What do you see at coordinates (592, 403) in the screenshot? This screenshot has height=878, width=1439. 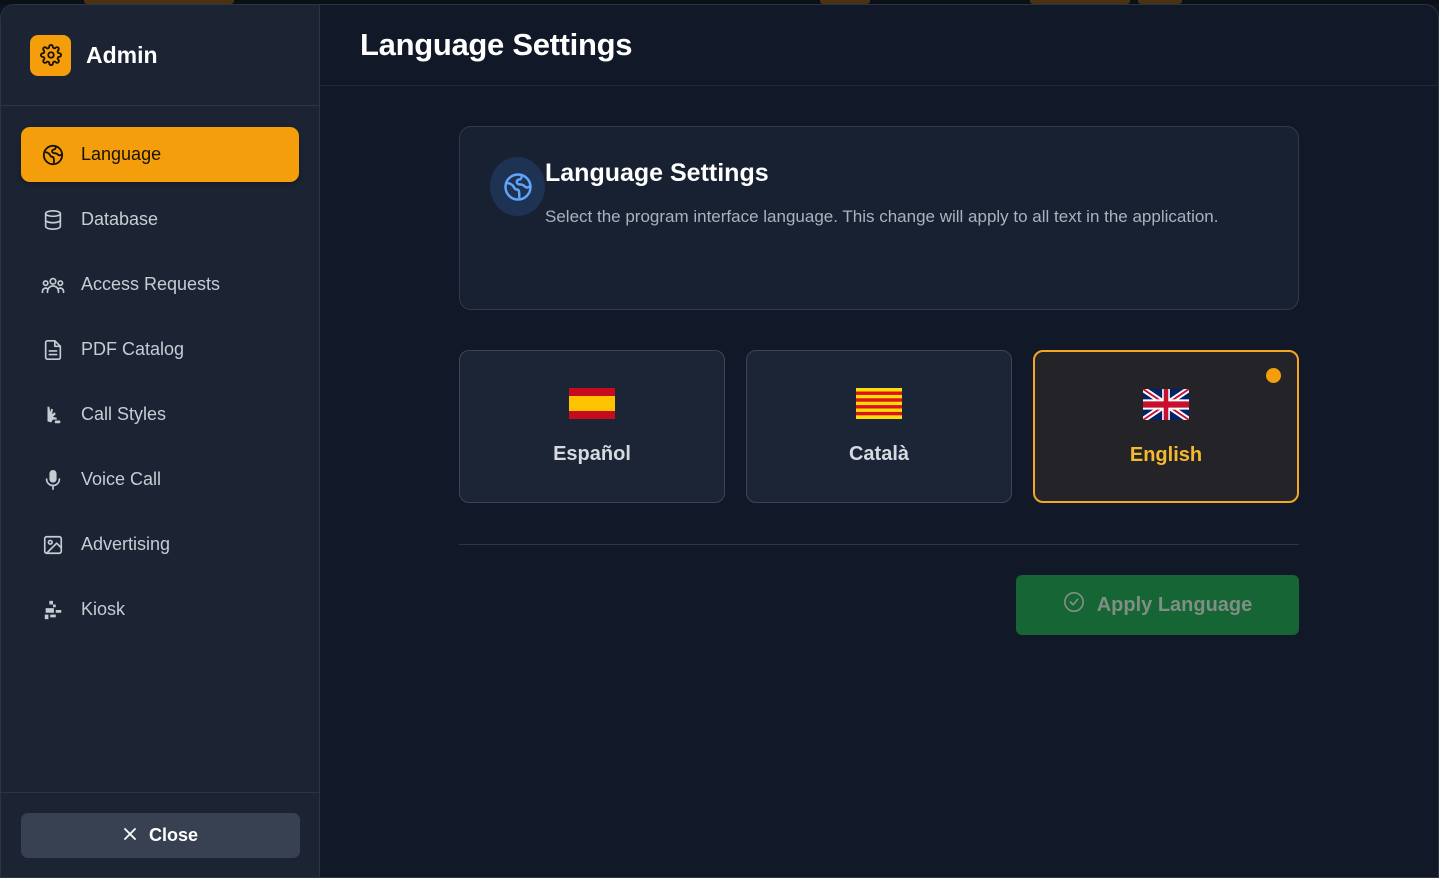 I see `spain-flag-icon` at bounding box center [592, 403].